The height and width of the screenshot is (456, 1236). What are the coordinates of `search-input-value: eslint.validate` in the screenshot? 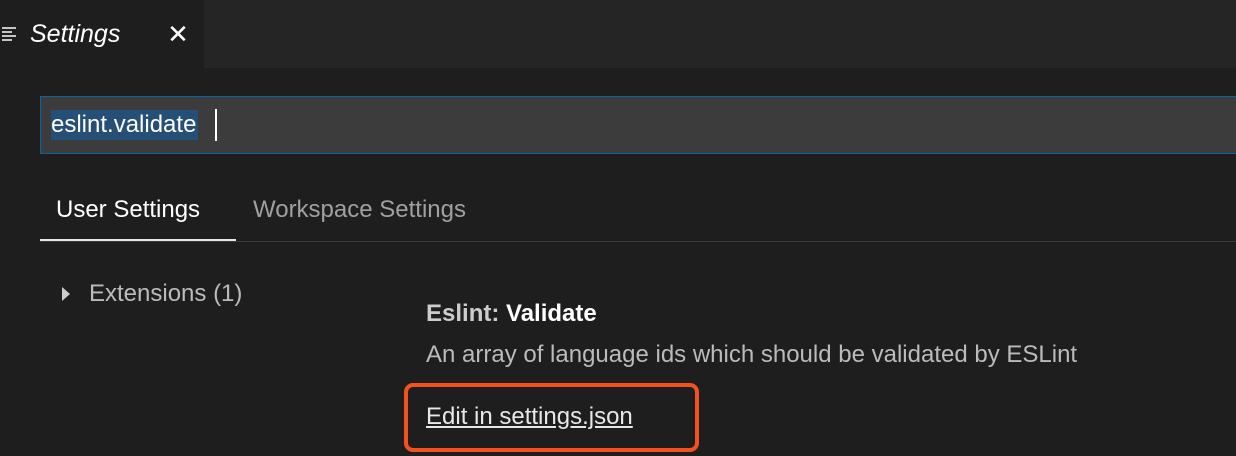 It's located at (125, 125).